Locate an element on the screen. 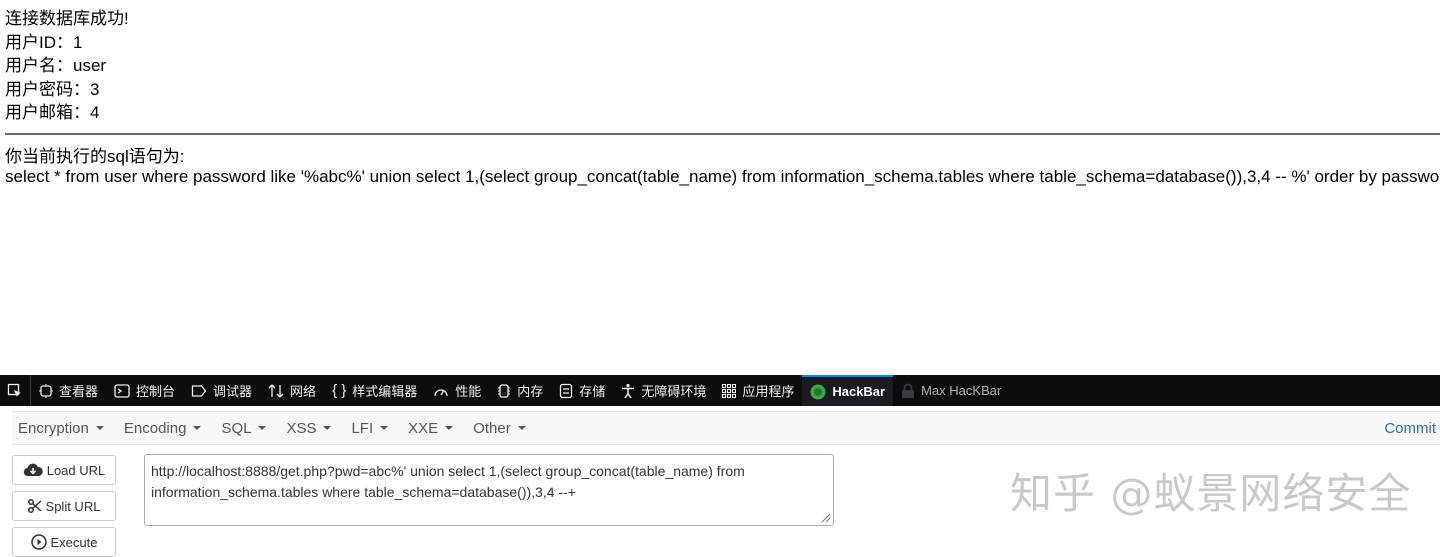  menu-sql: SQL is located at coordinates (244, 428).